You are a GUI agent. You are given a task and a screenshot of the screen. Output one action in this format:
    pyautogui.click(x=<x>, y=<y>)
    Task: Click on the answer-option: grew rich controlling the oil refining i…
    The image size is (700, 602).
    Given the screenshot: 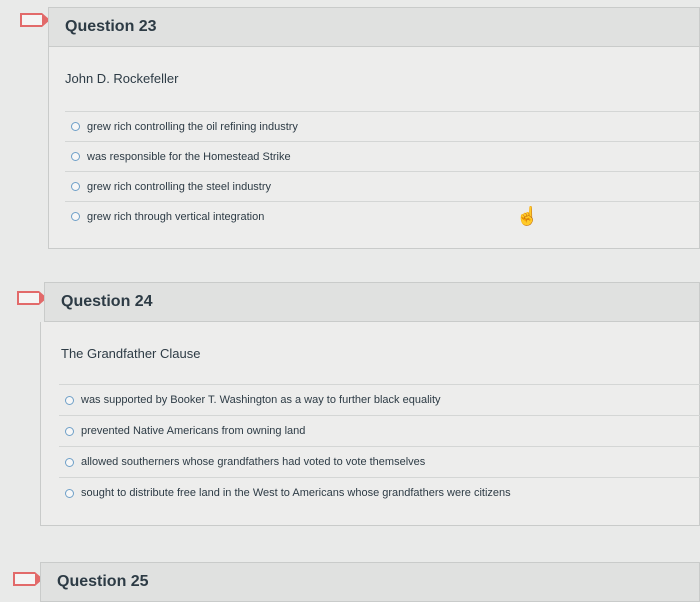 What is the action you would take?
    pyautogui.click(x=382, y=126)
    